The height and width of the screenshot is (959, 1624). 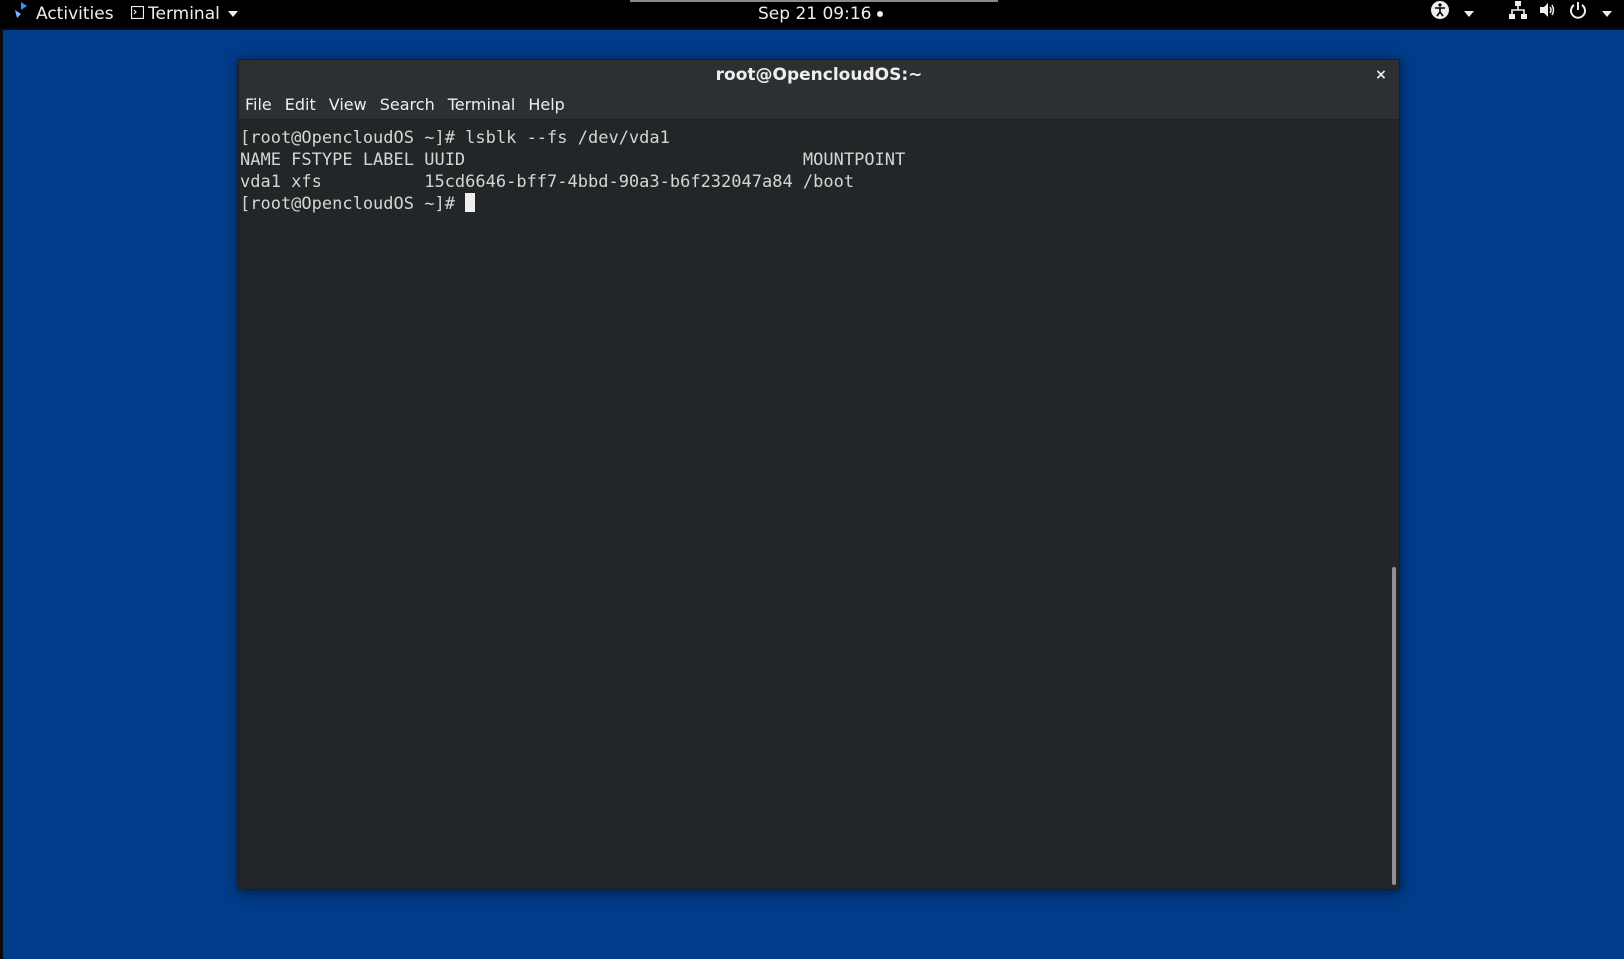 I want to click on scrollbar, so click(x=1394, y=505).